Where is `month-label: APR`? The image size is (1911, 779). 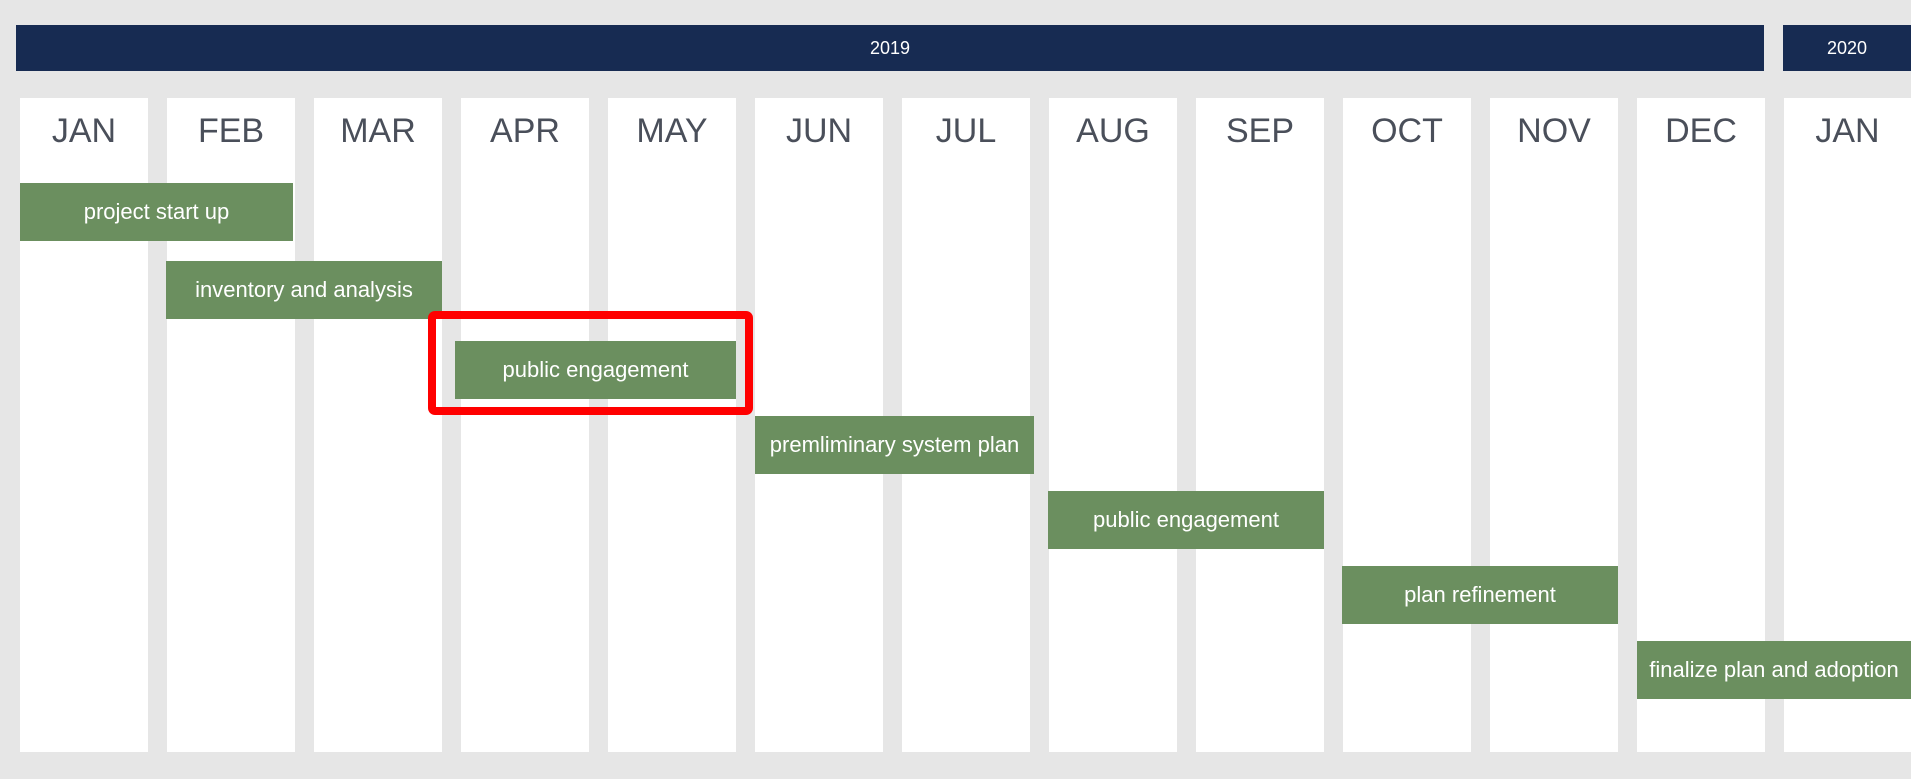
month-label: APR is located at coordinates (525, 131).